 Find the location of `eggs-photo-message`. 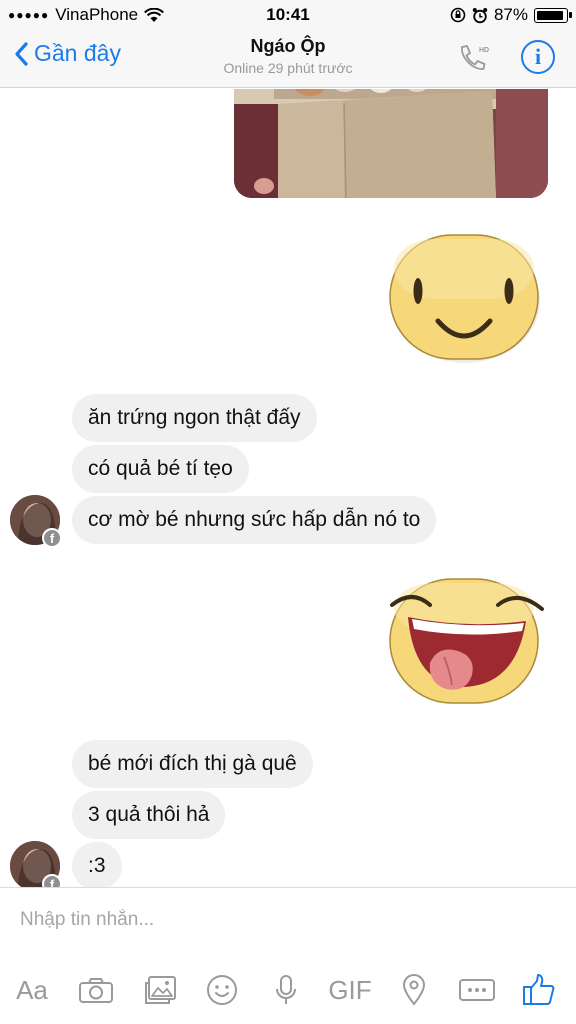

eggs-photo-message is located at coordinates (391, 143).